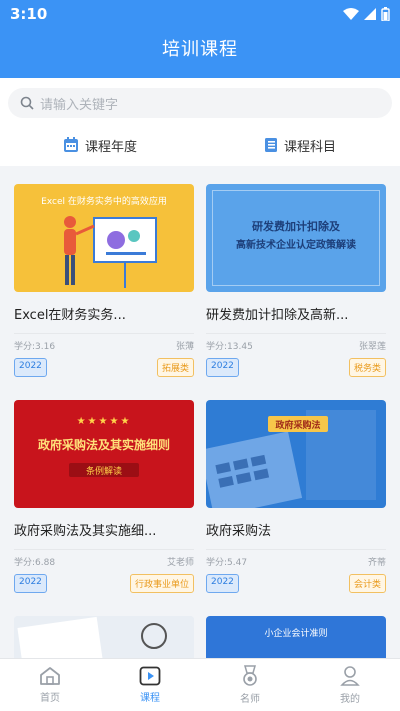 Image resolution: width=400 pixels, height=711 pixels. I want to click on tab-teachers-label: 名师, so click(250, 699).